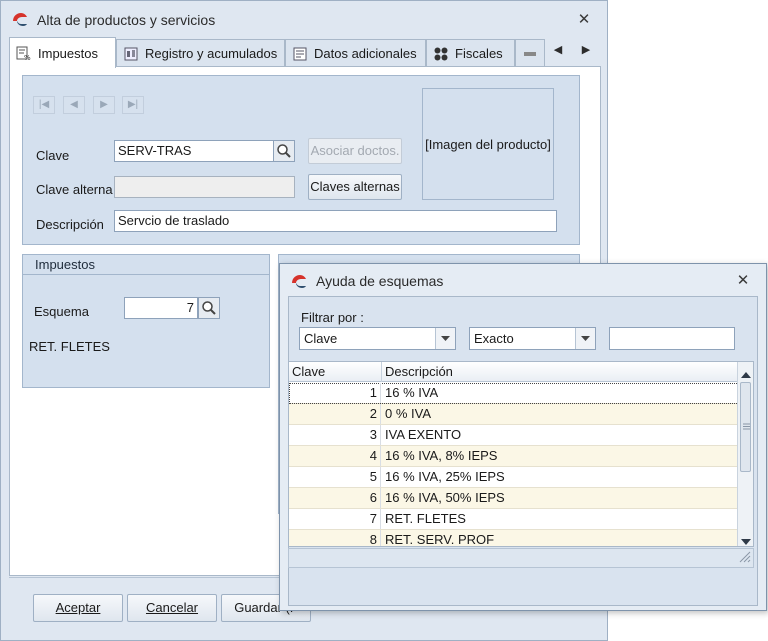 The image size is (768, 641). What do you see at coordinates (74, 189) in the screenshot?
I see `clave-alterna-label: Clave alterna` at bounding box center [74, 189].